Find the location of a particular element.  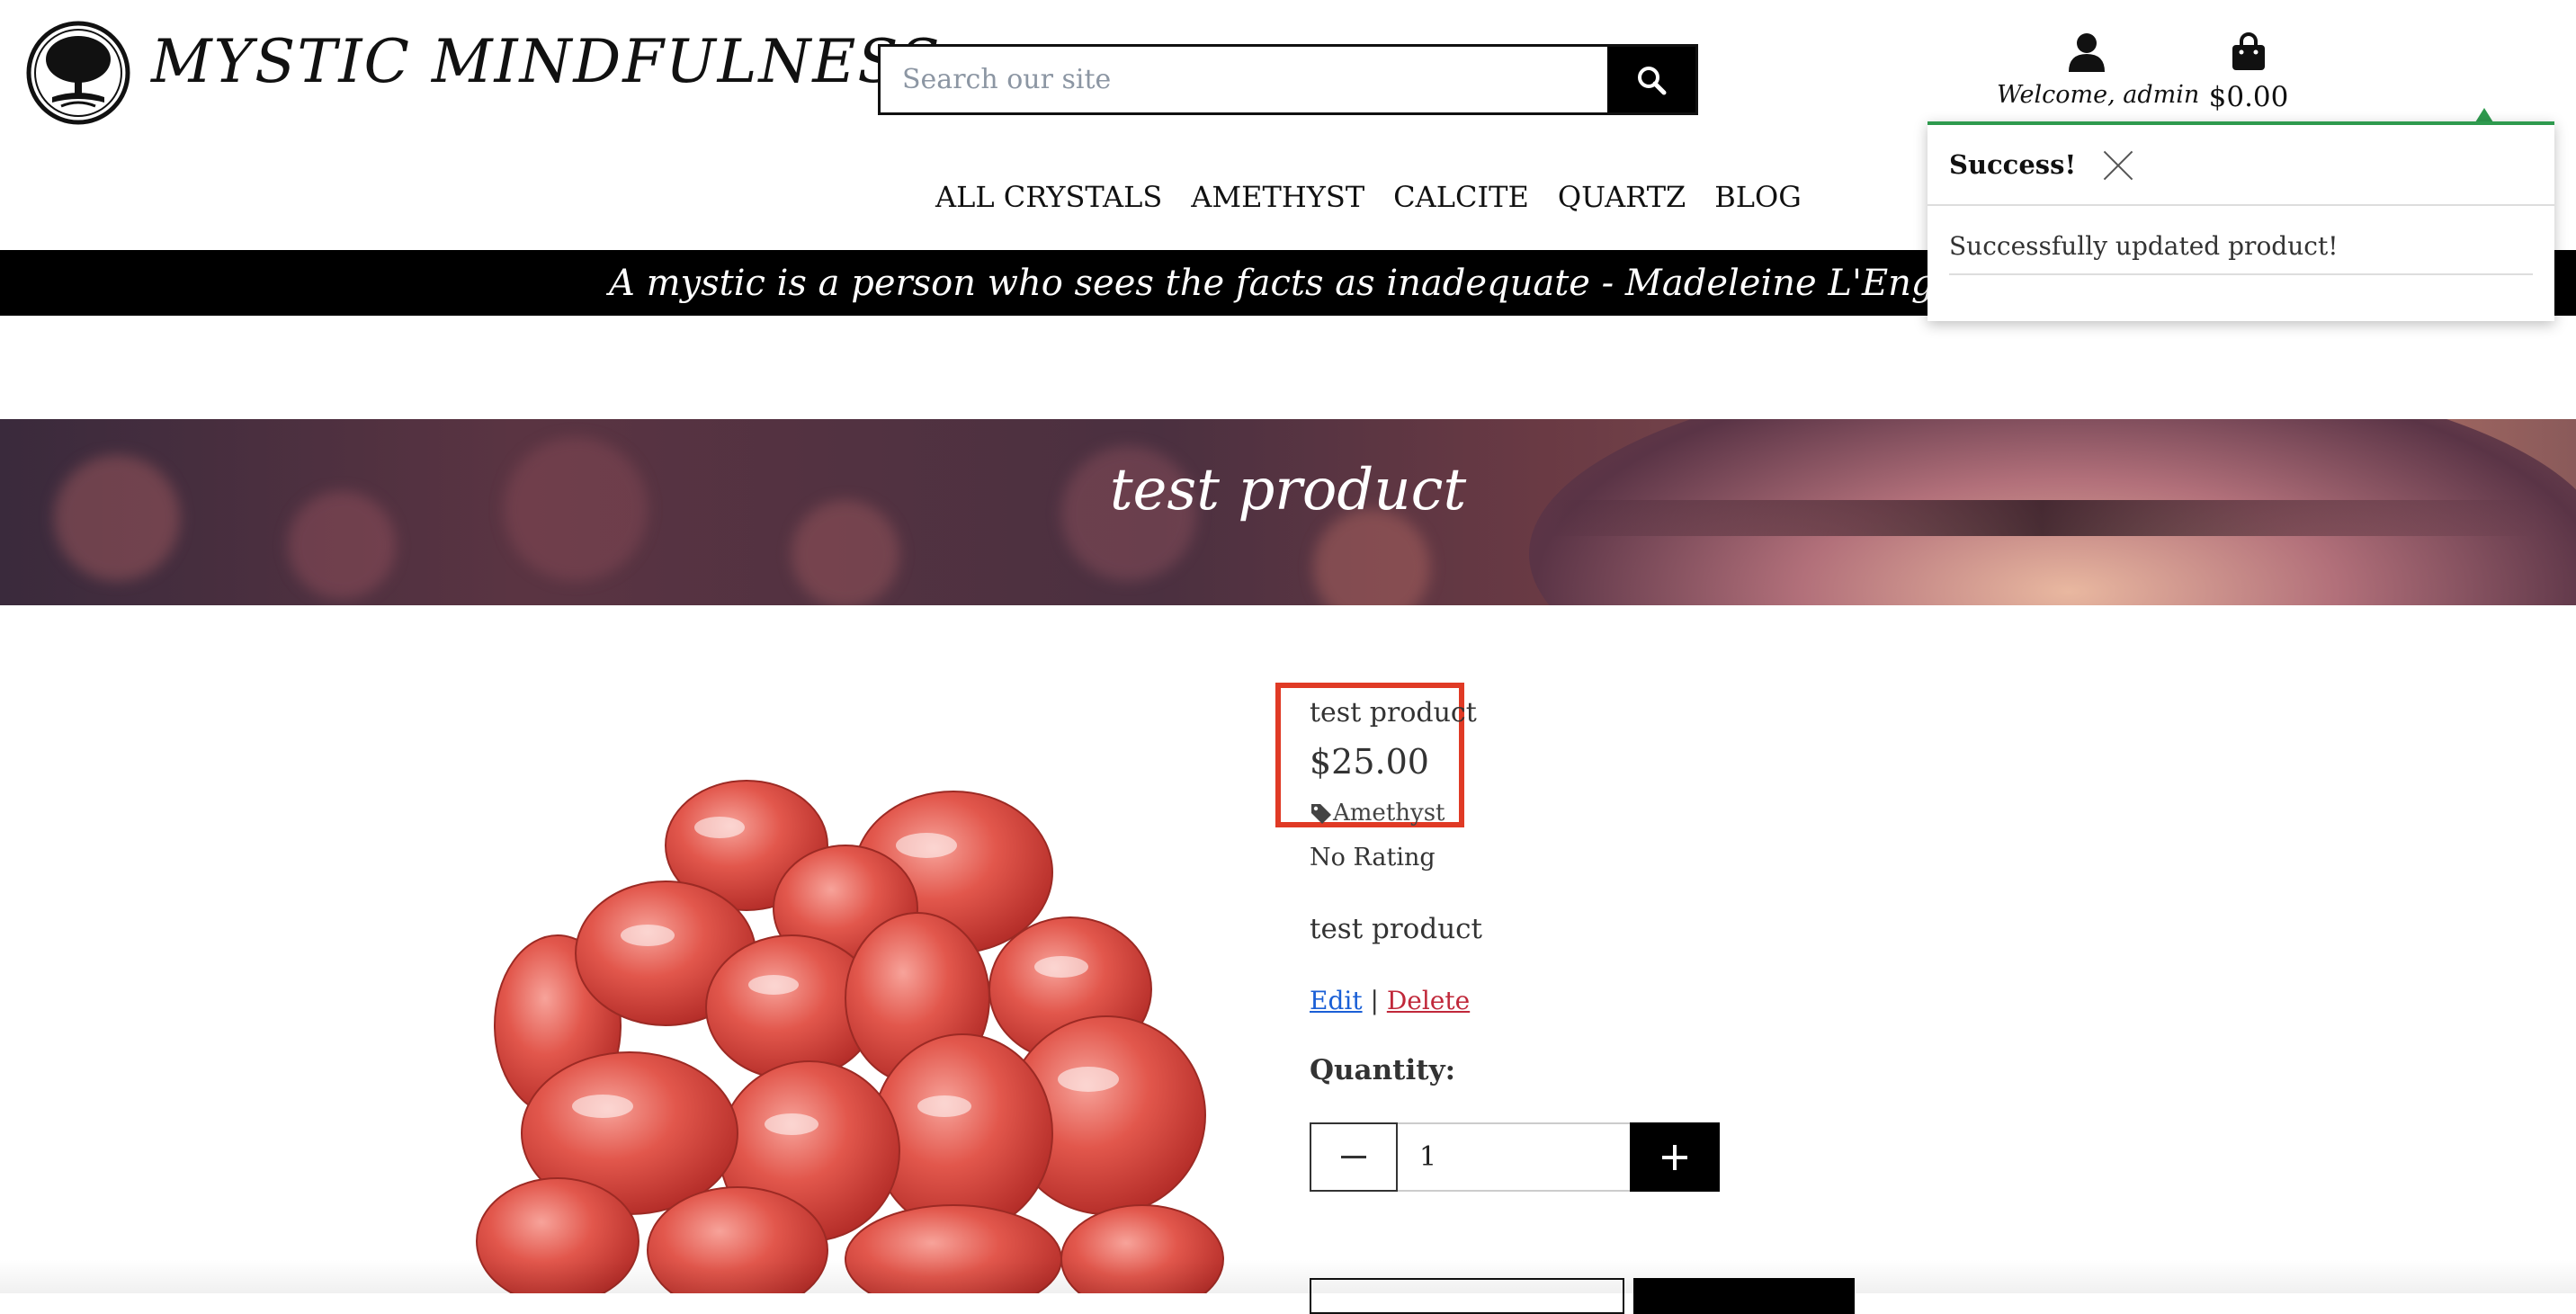

search-icon is located at coordinates (1652, 80).